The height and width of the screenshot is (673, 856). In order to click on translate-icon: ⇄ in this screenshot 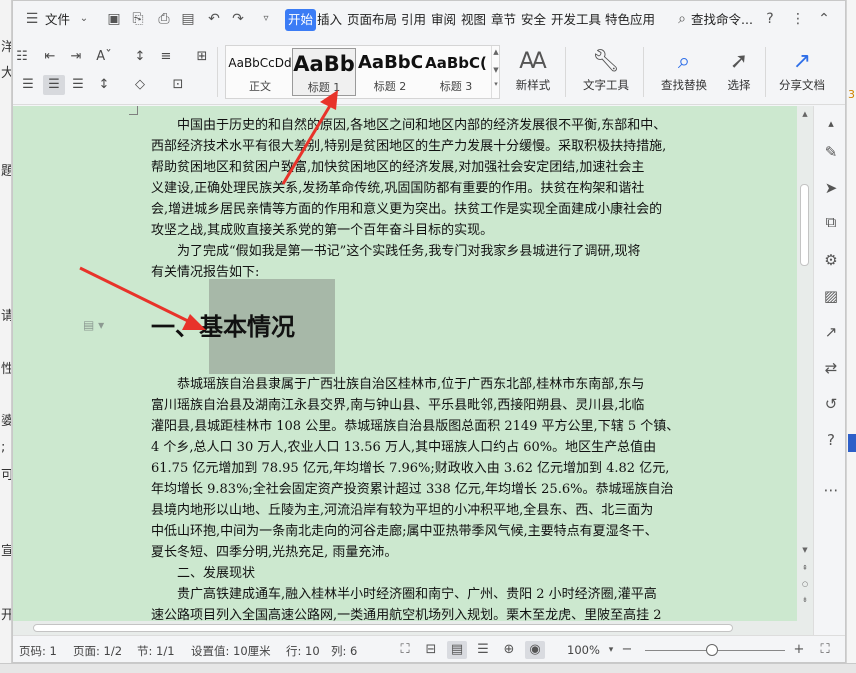, I will do `click(831, 368)`.